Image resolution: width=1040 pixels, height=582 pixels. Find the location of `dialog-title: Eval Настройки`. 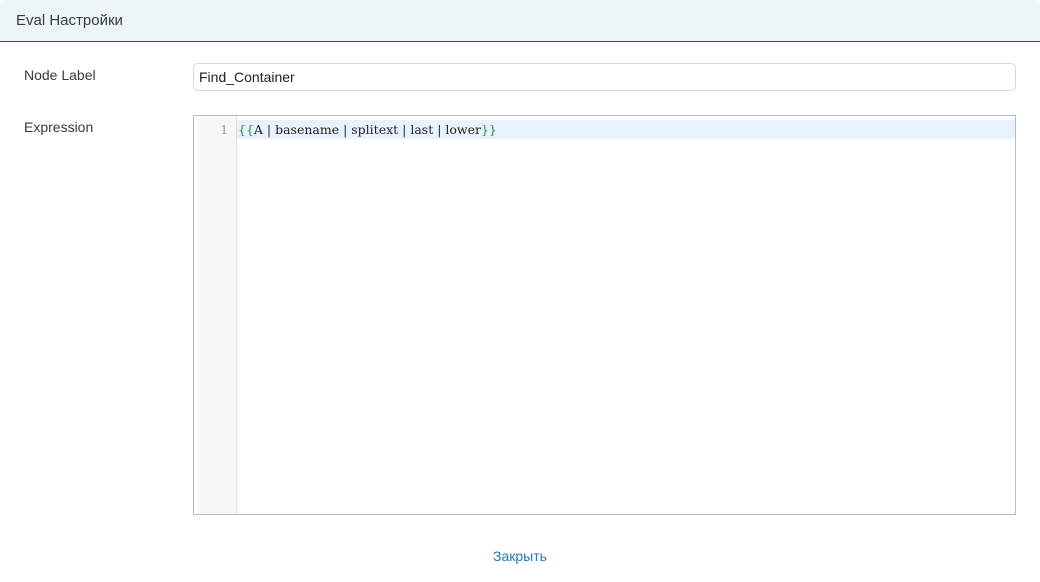

dialog-title: Eval Настройки is located at coordinates (69, 20).